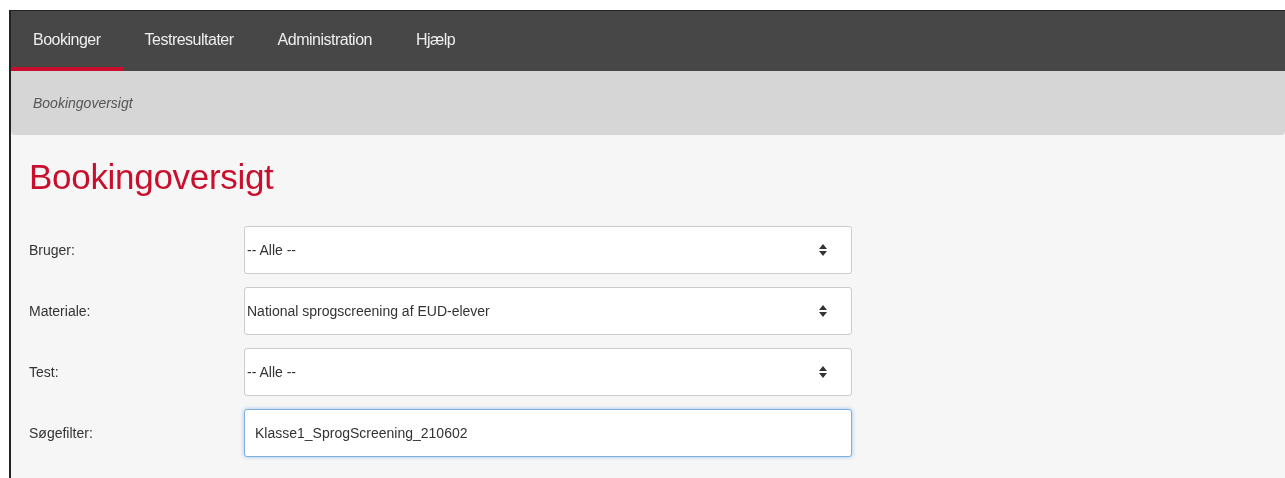 This screenshot has width=1285, height=478. Describe the element at coordinates (548, 310) in the screenshot. I see `select-dropdown: National sprogscreening af EUD-elever` at that location.